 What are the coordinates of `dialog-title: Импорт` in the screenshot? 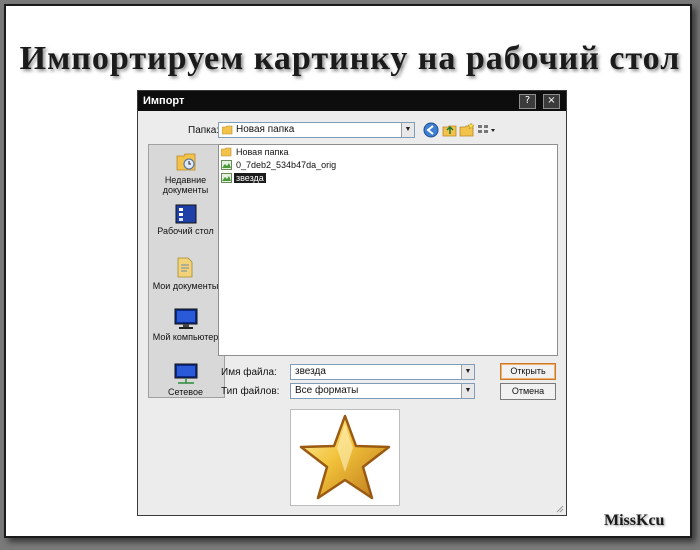 It's located at (164, 101).